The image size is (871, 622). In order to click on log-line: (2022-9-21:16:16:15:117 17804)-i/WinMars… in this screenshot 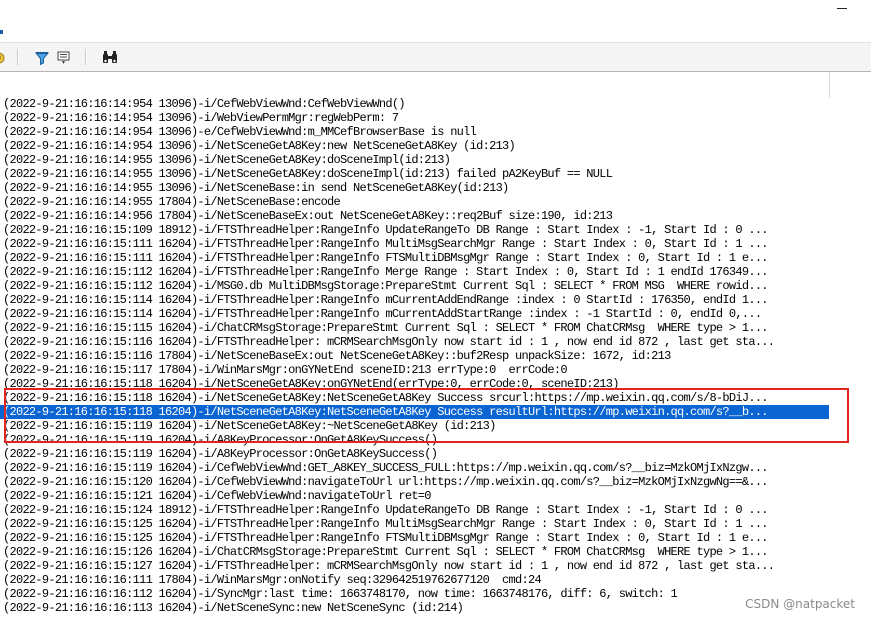, I will do `click(435, 370)`.